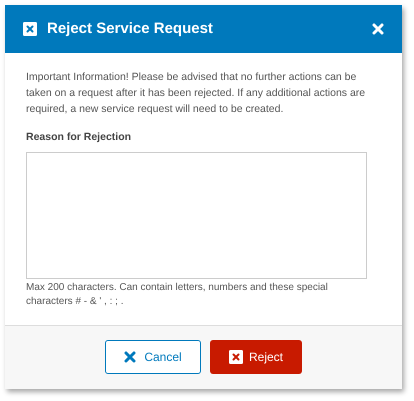  I want to click on reject-button: Reject, so click(256, 357).